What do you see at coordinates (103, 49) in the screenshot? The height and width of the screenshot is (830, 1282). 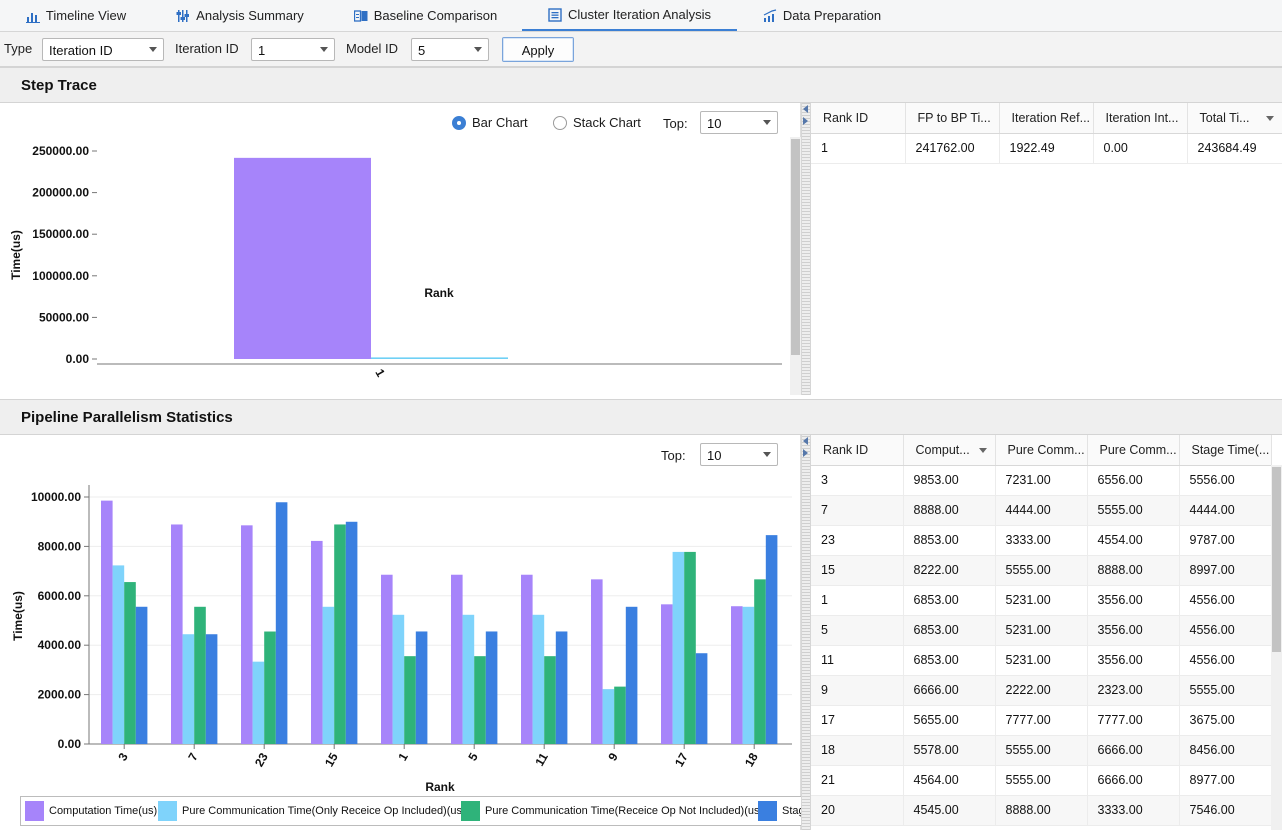 I see `type-select: Iteration ID` at bounding box center [103, 49].